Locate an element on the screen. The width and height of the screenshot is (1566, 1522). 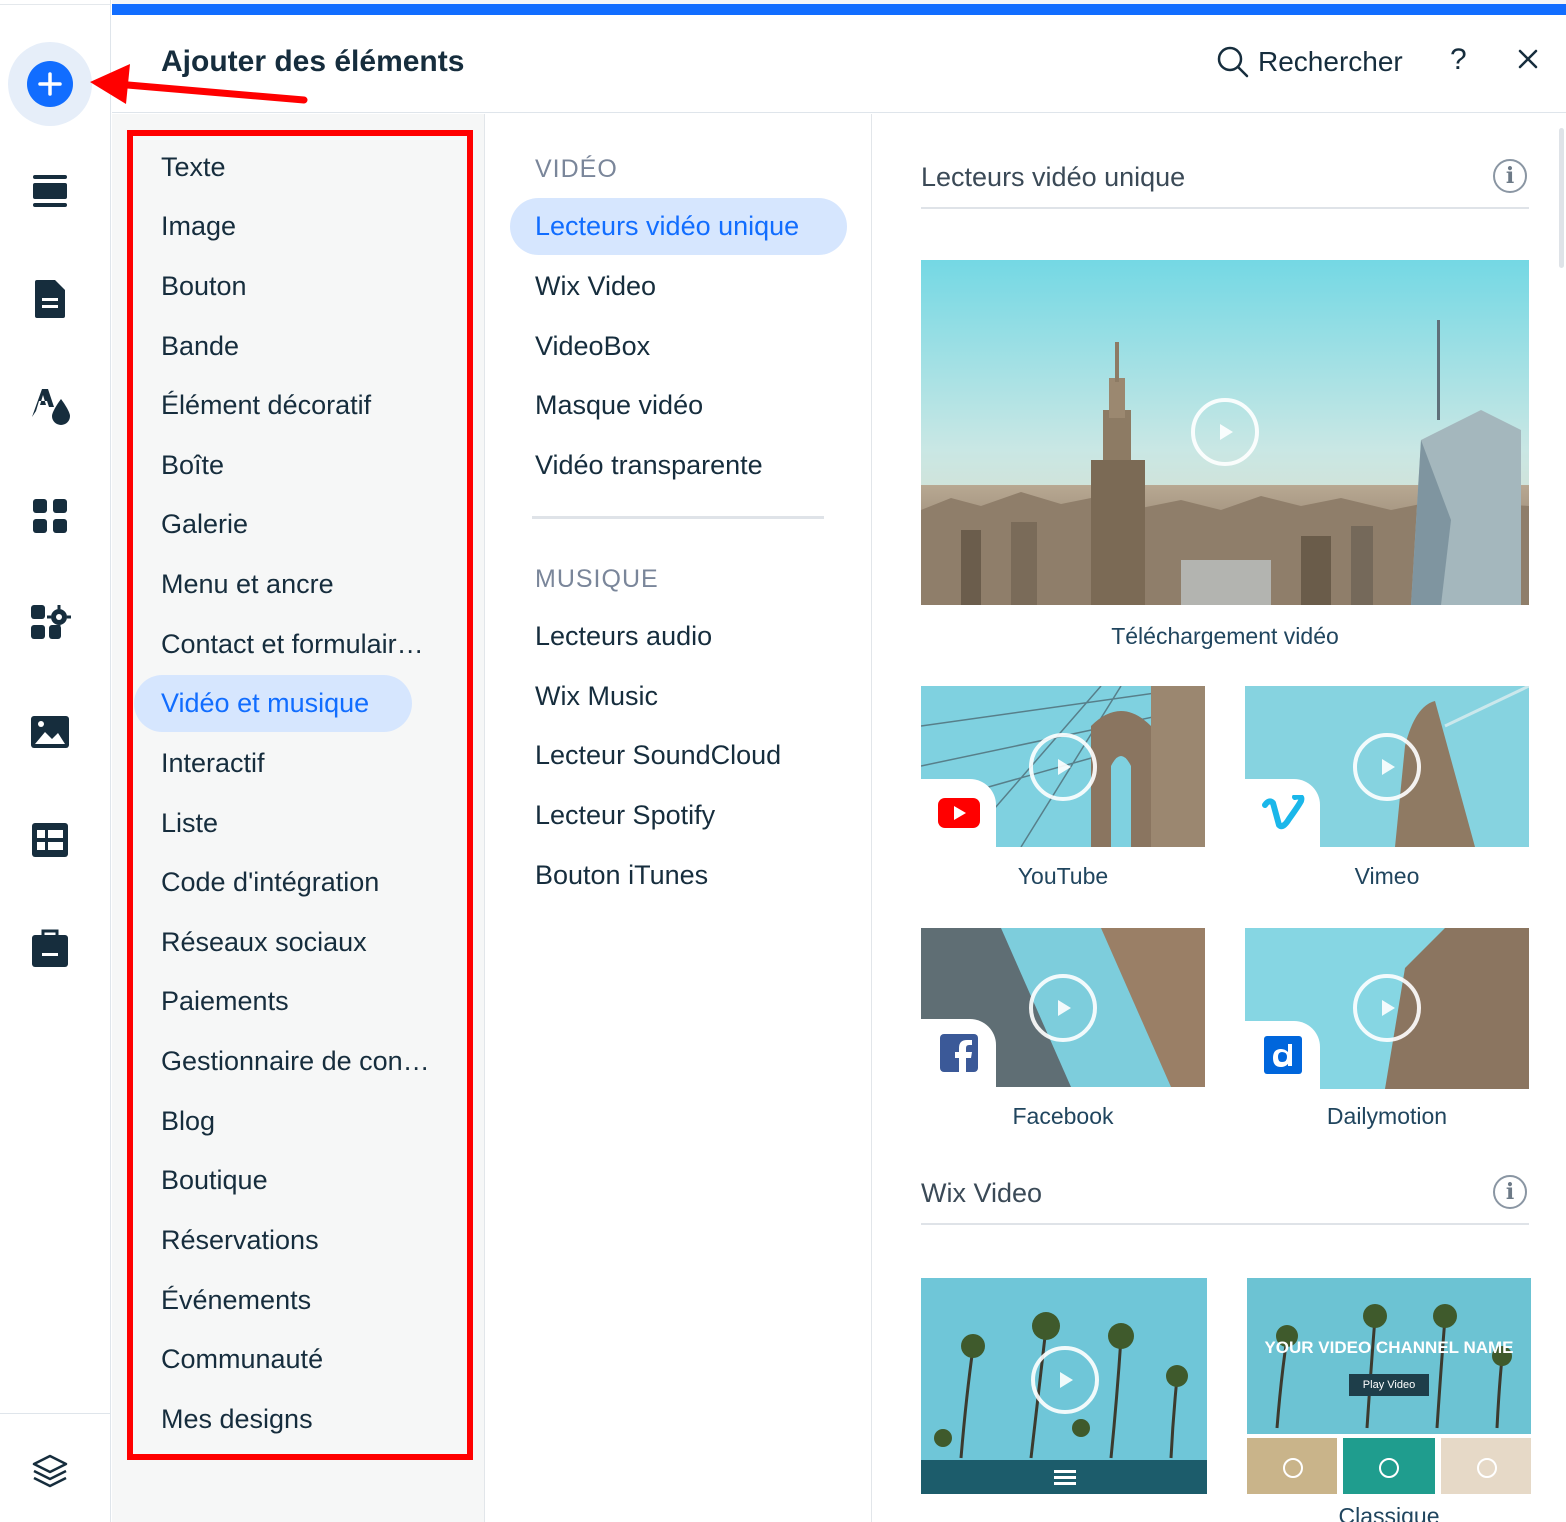
facebook-thumbnail is located at coordinates (1063, 1007).